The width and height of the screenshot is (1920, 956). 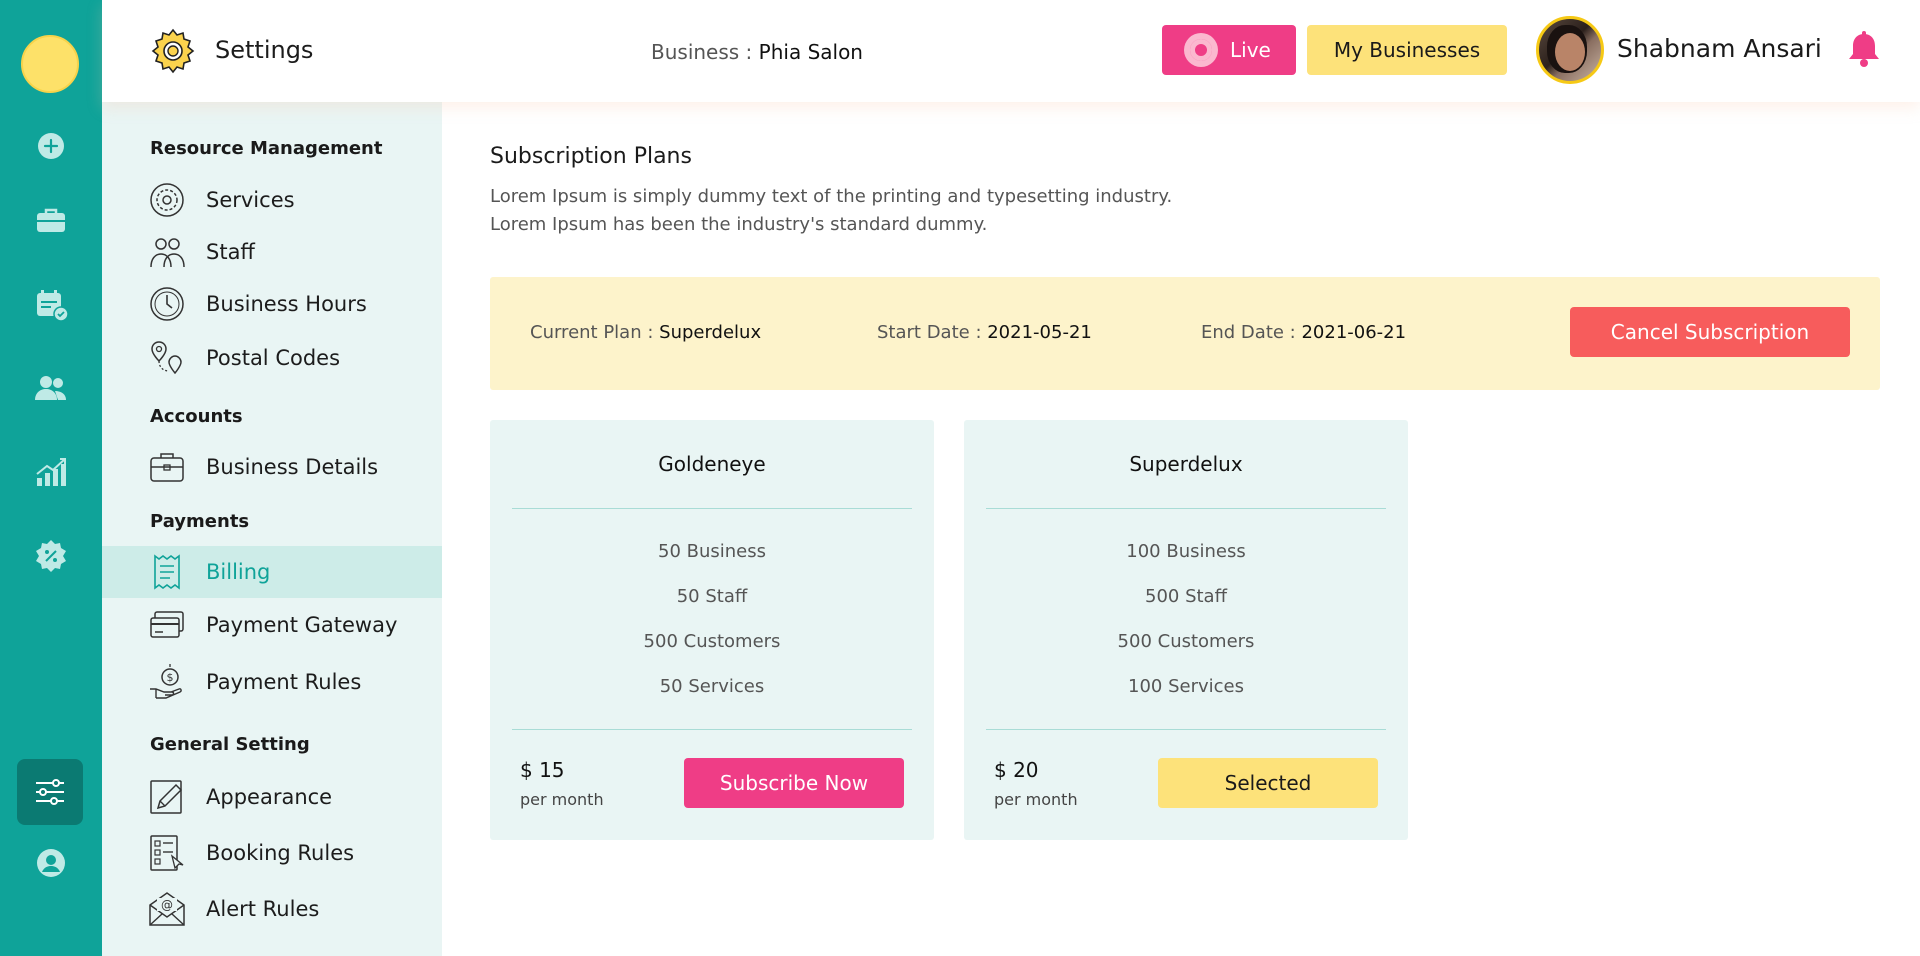 I want to click on sidebar-item-label: Billing, so click(x=238, y=572).